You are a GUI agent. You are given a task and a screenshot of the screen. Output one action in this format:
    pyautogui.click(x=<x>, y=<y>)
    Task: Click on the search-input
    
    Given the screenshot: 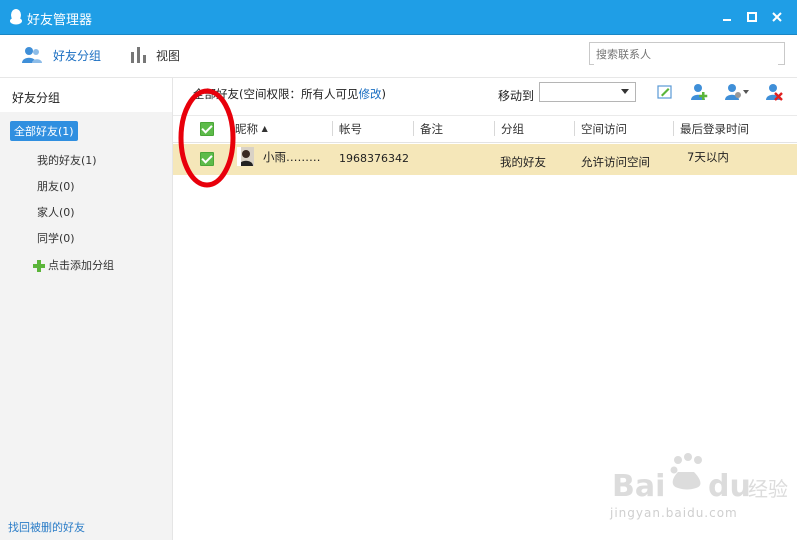 What is the action you would take?
    pyautogui.click(x=686, y=54)
    